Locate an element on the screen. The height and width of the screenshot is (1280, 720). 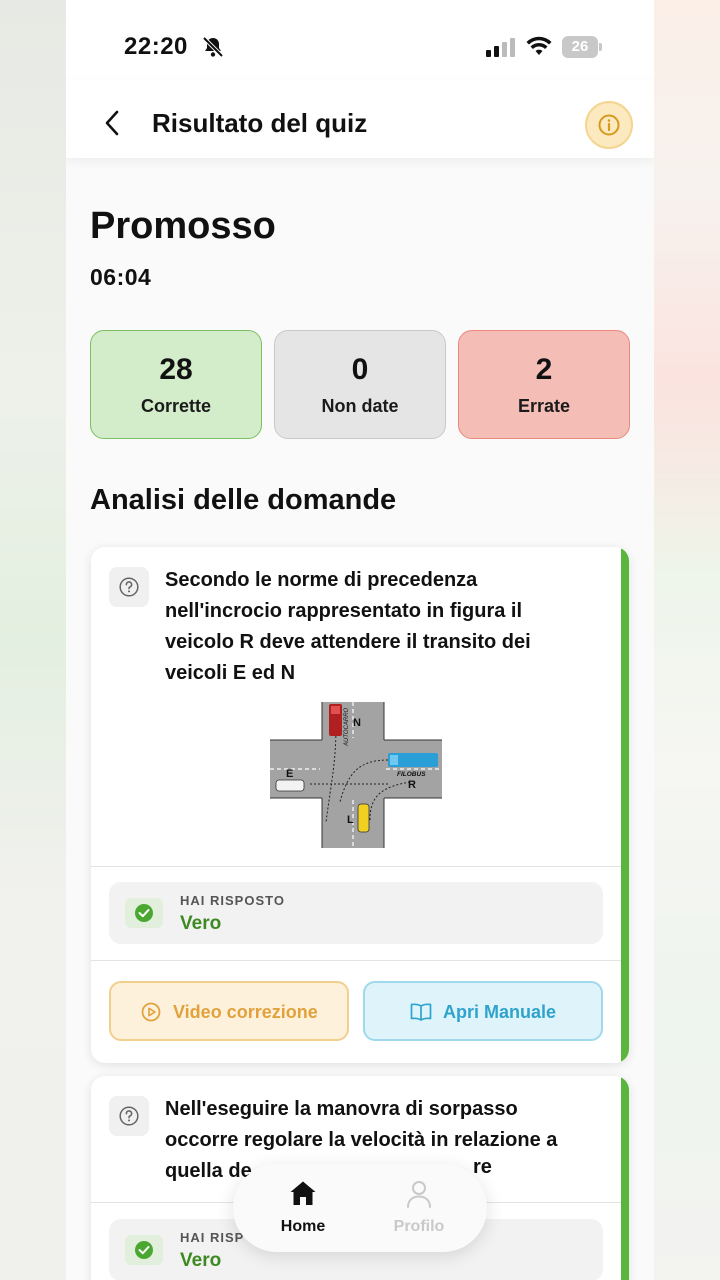
stat-wrong: 2 Errate is located at coordinates (544, 384).